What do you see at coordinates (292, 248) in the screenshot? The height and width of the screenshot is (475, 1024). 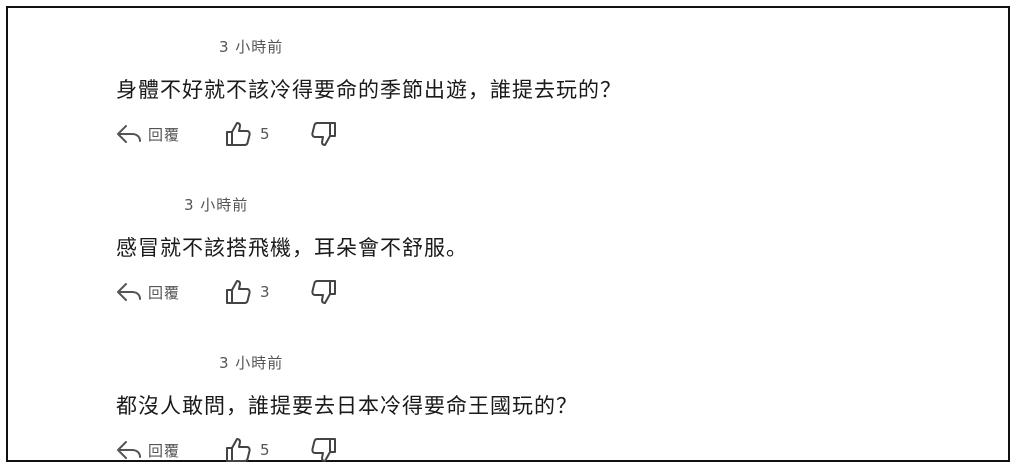 I see `comment-text: 感冒就不該搭飛機，耳朵會不舒服。` at bounding box center [292, 248].